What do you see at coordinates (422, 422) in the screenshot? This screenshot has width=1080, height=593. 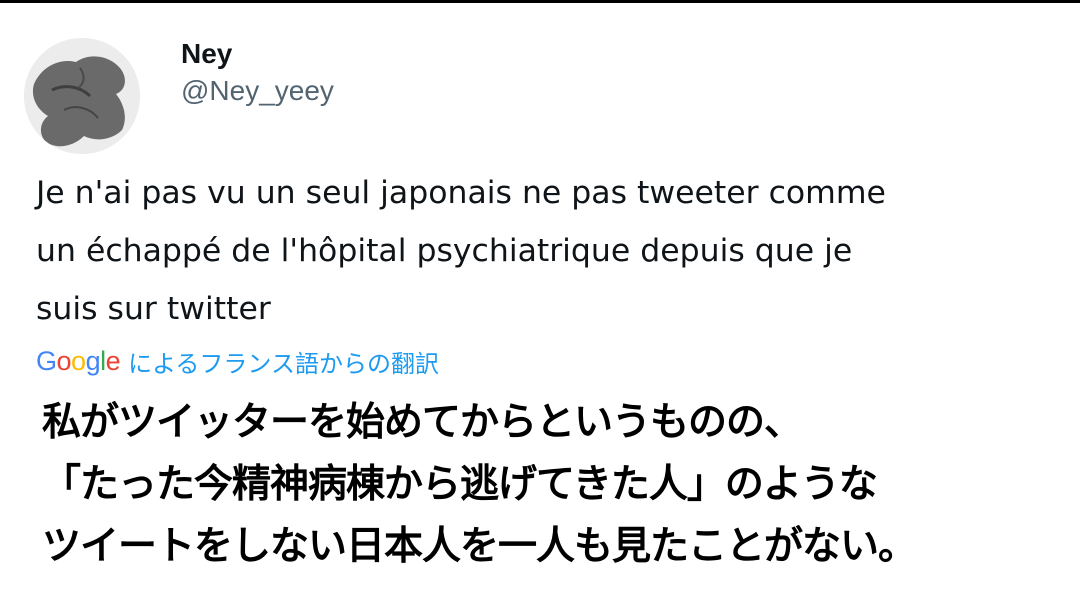 I see `translated-text-line: 私がツイッターを始めてからというものの、` at bounding box center [422, 422].